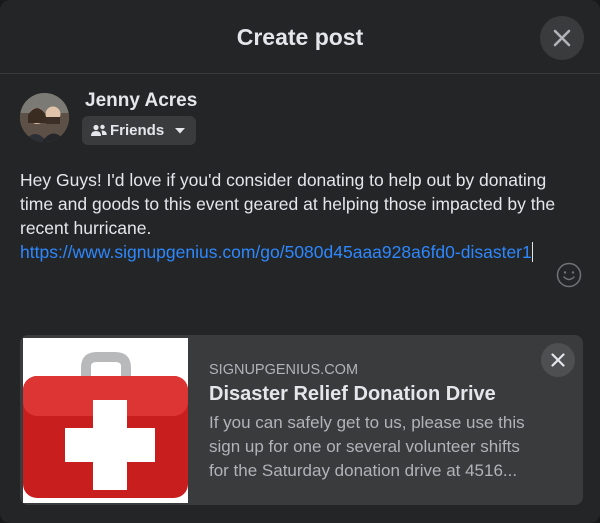 Image resolution: width=600 pixels, height=523 pixels. What do you see at coordinates (180, 131) in the screenshot?
I see `caret-down-icon` at bounding box center [180, 131].